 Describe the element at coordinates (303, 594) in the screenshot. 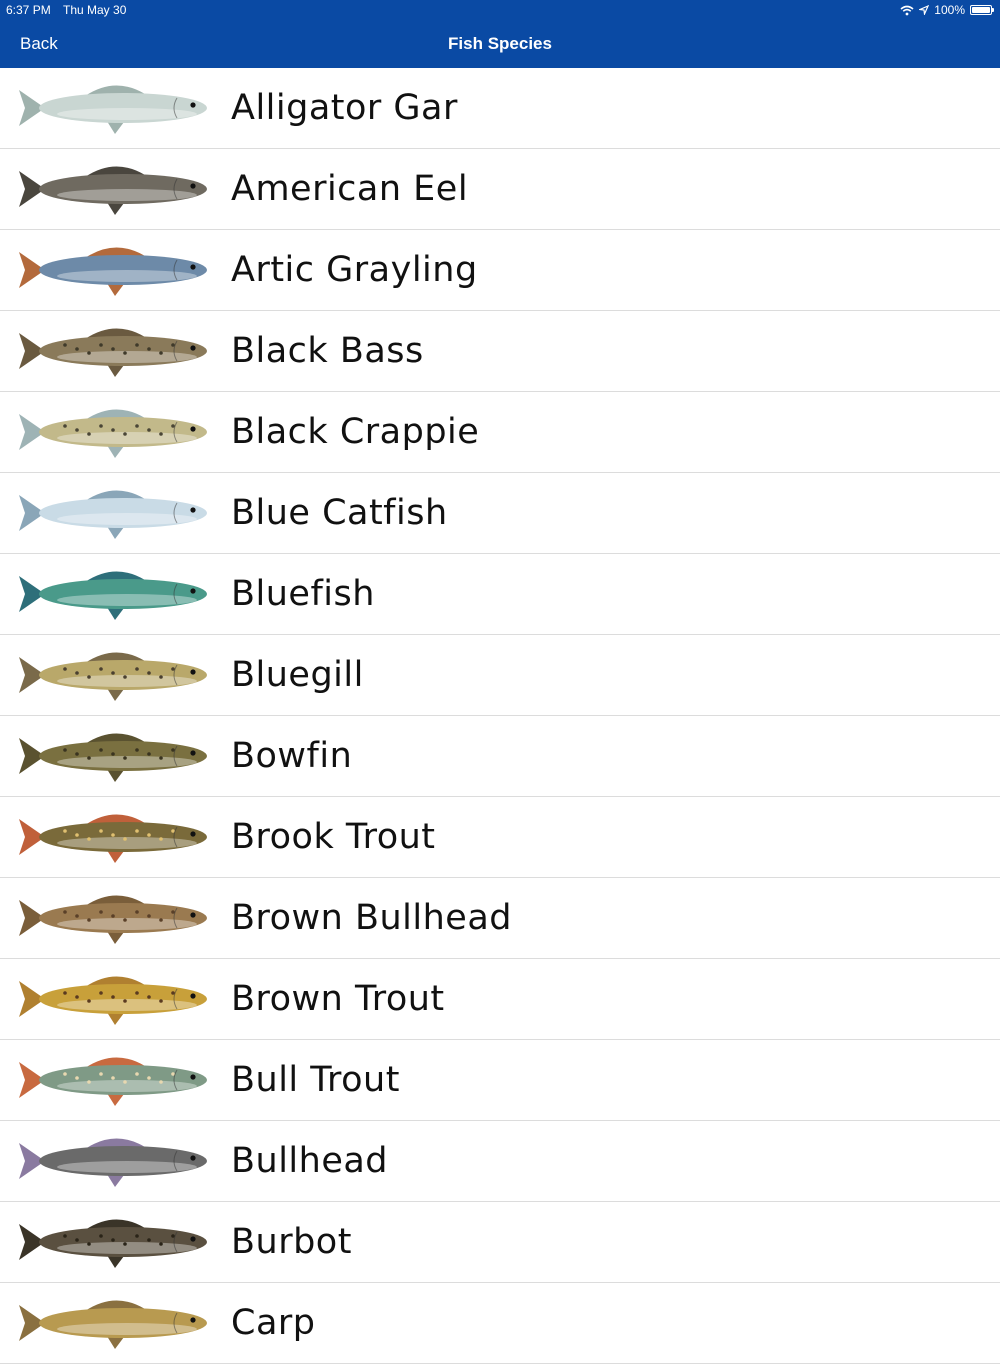

I see `fish-name-label: Bluefish` at that location.